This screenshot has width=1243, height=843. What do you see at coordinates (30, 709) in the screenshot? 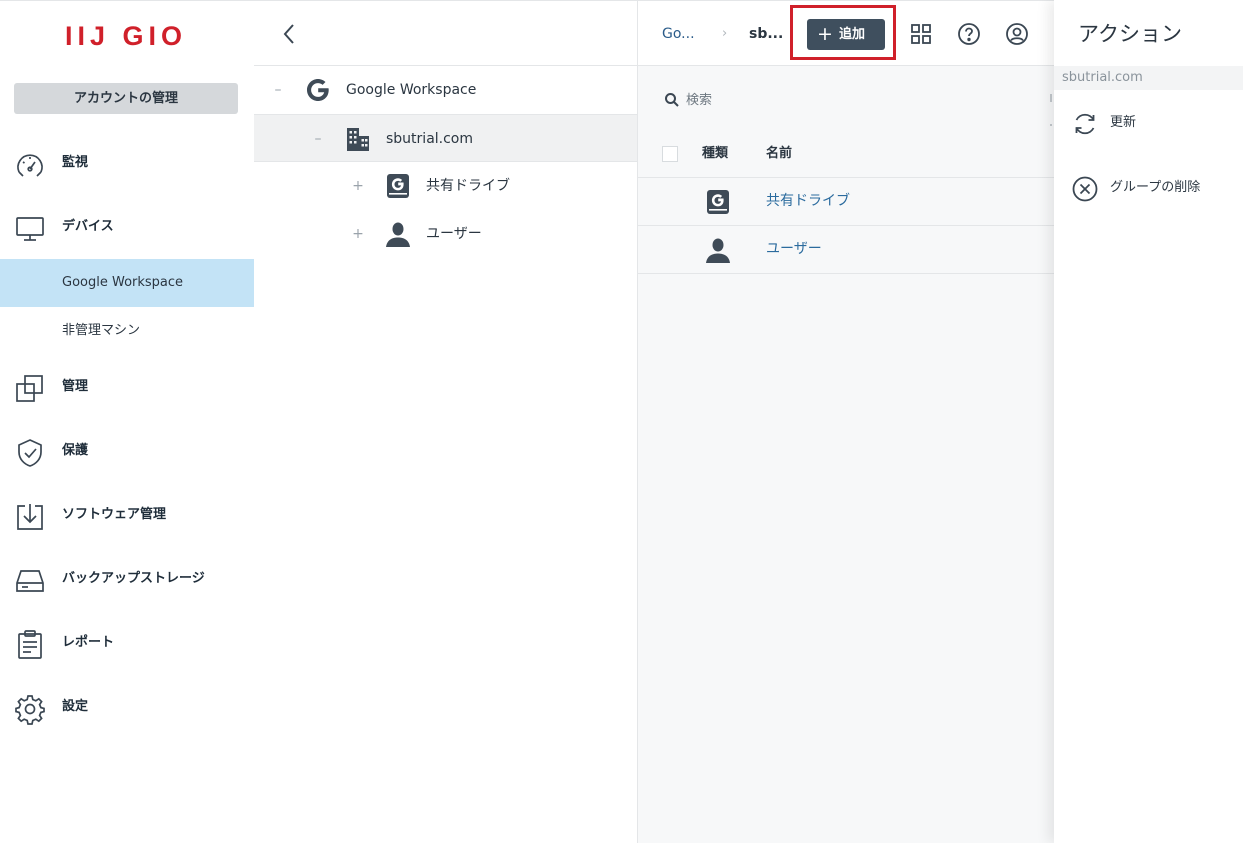
I see `gear-icon` at bounding box center [30, 709].